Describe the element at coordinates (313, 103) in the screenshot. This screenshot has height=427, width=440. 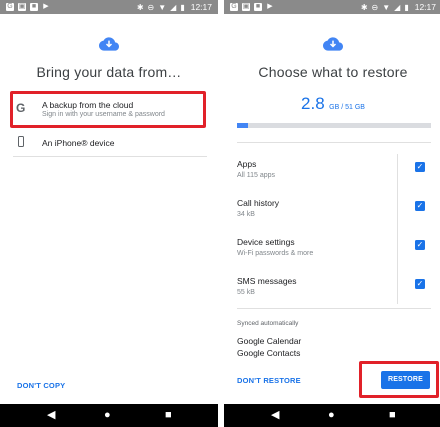
I see `storage-used-value: 2.8` at that location.